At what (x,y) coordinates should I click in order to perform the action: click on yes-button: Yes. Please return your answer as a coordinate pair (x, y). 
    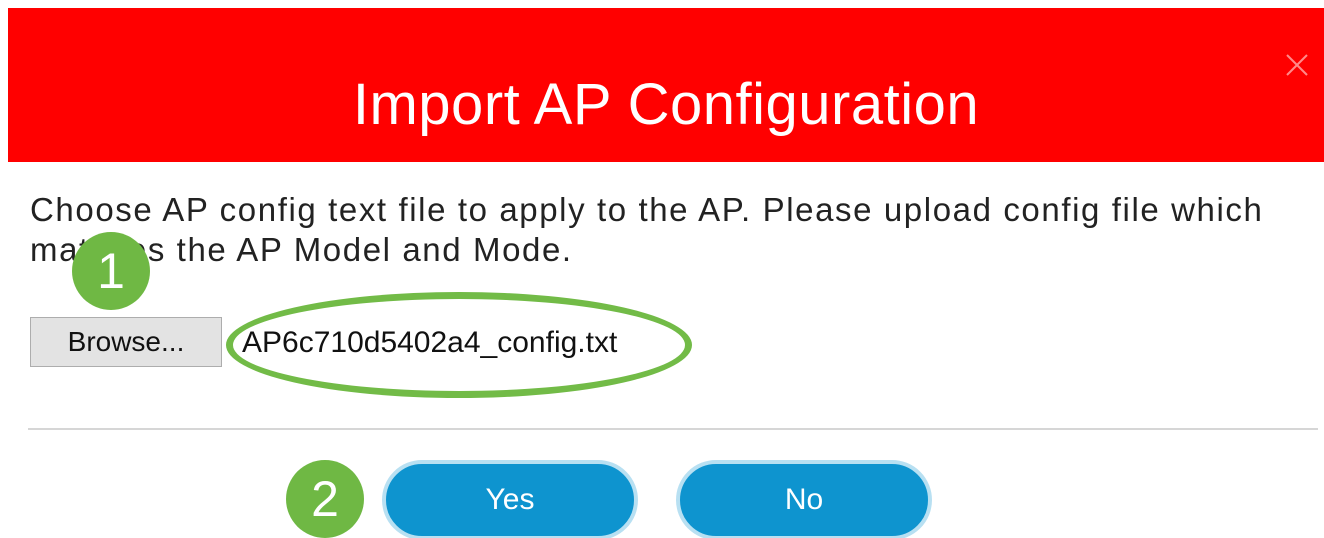
    Looking at the image, I should click on (510, 499).